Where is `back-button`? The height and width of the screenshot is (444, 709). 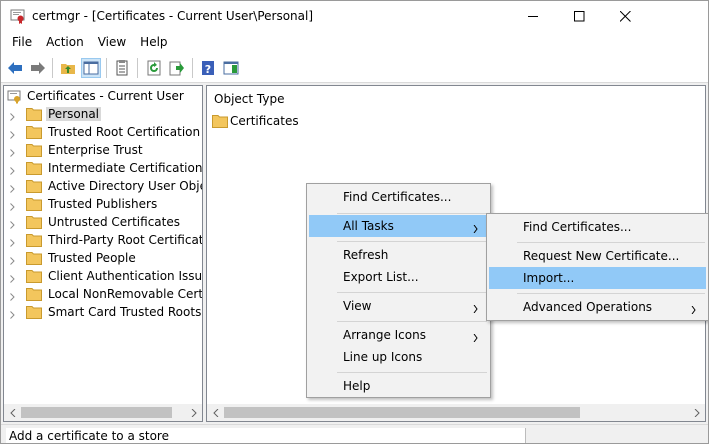 back-button is located at coordinates (15, 68).